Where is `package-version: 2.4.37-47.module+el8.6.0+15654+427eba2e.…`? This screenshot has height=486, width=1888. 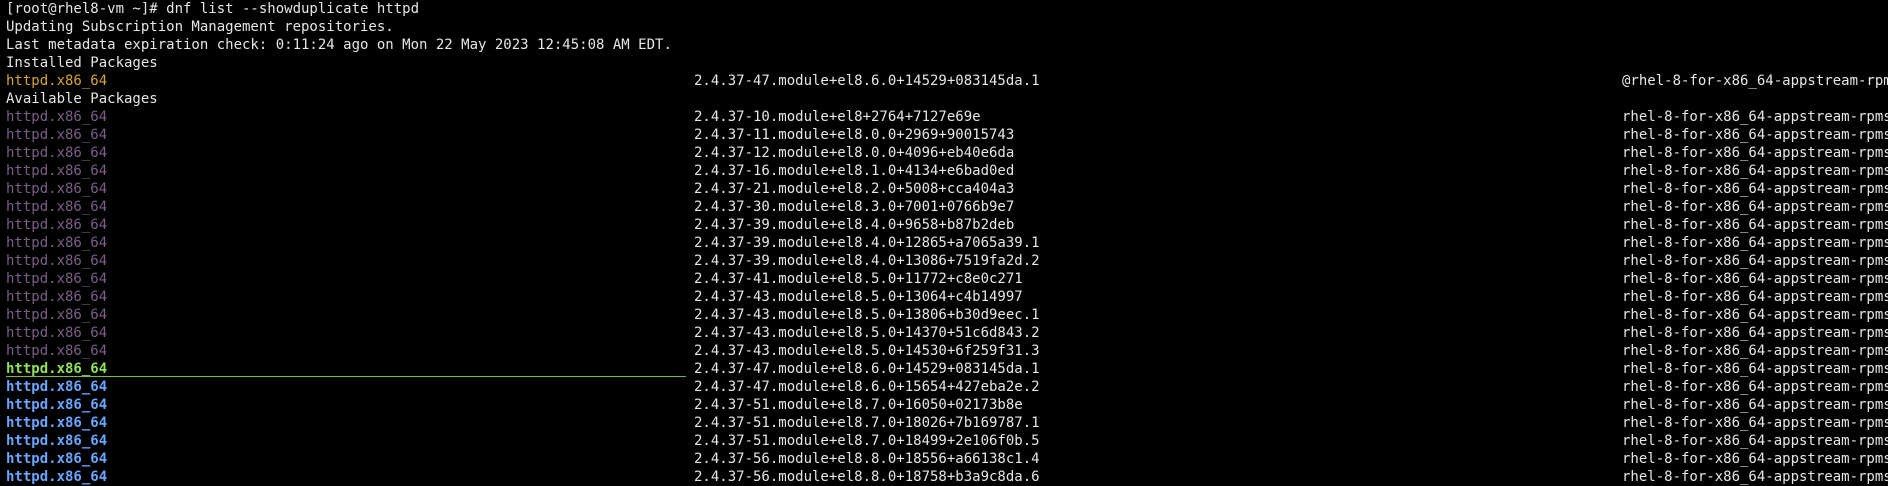 package-version: 2.4.37-47.module+el8.6.0+15654+427eba2e.… is located at coordinates (867, 387).